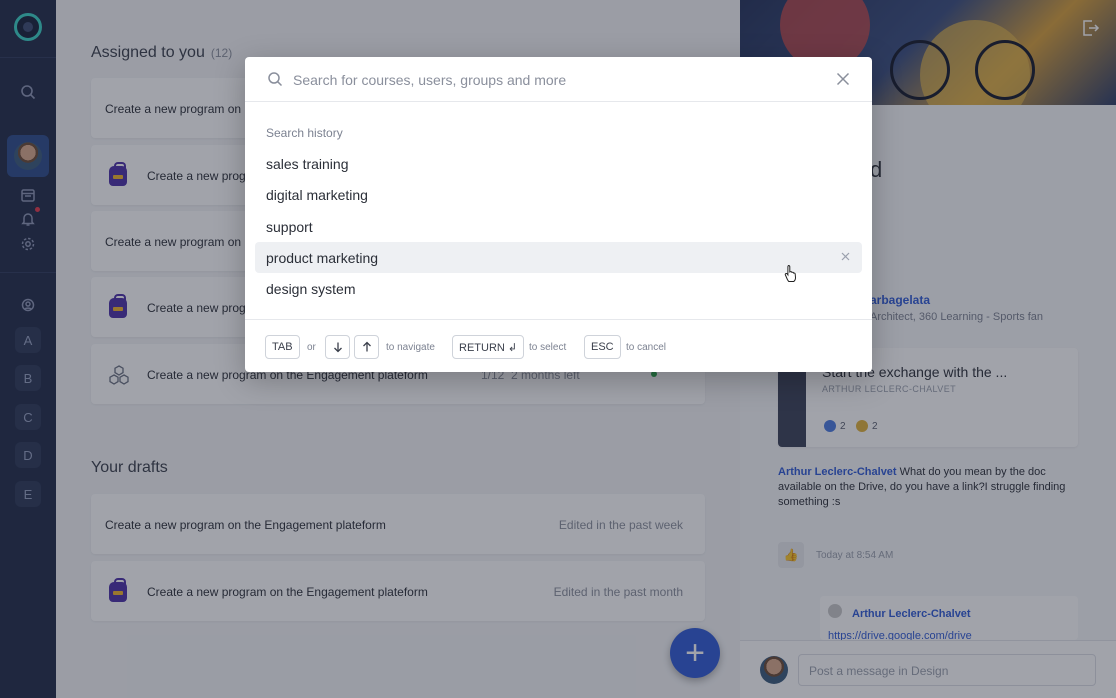 This screenshot has width=1116, height=698. I want to click on search-history-item: design system, so click(558, 288).